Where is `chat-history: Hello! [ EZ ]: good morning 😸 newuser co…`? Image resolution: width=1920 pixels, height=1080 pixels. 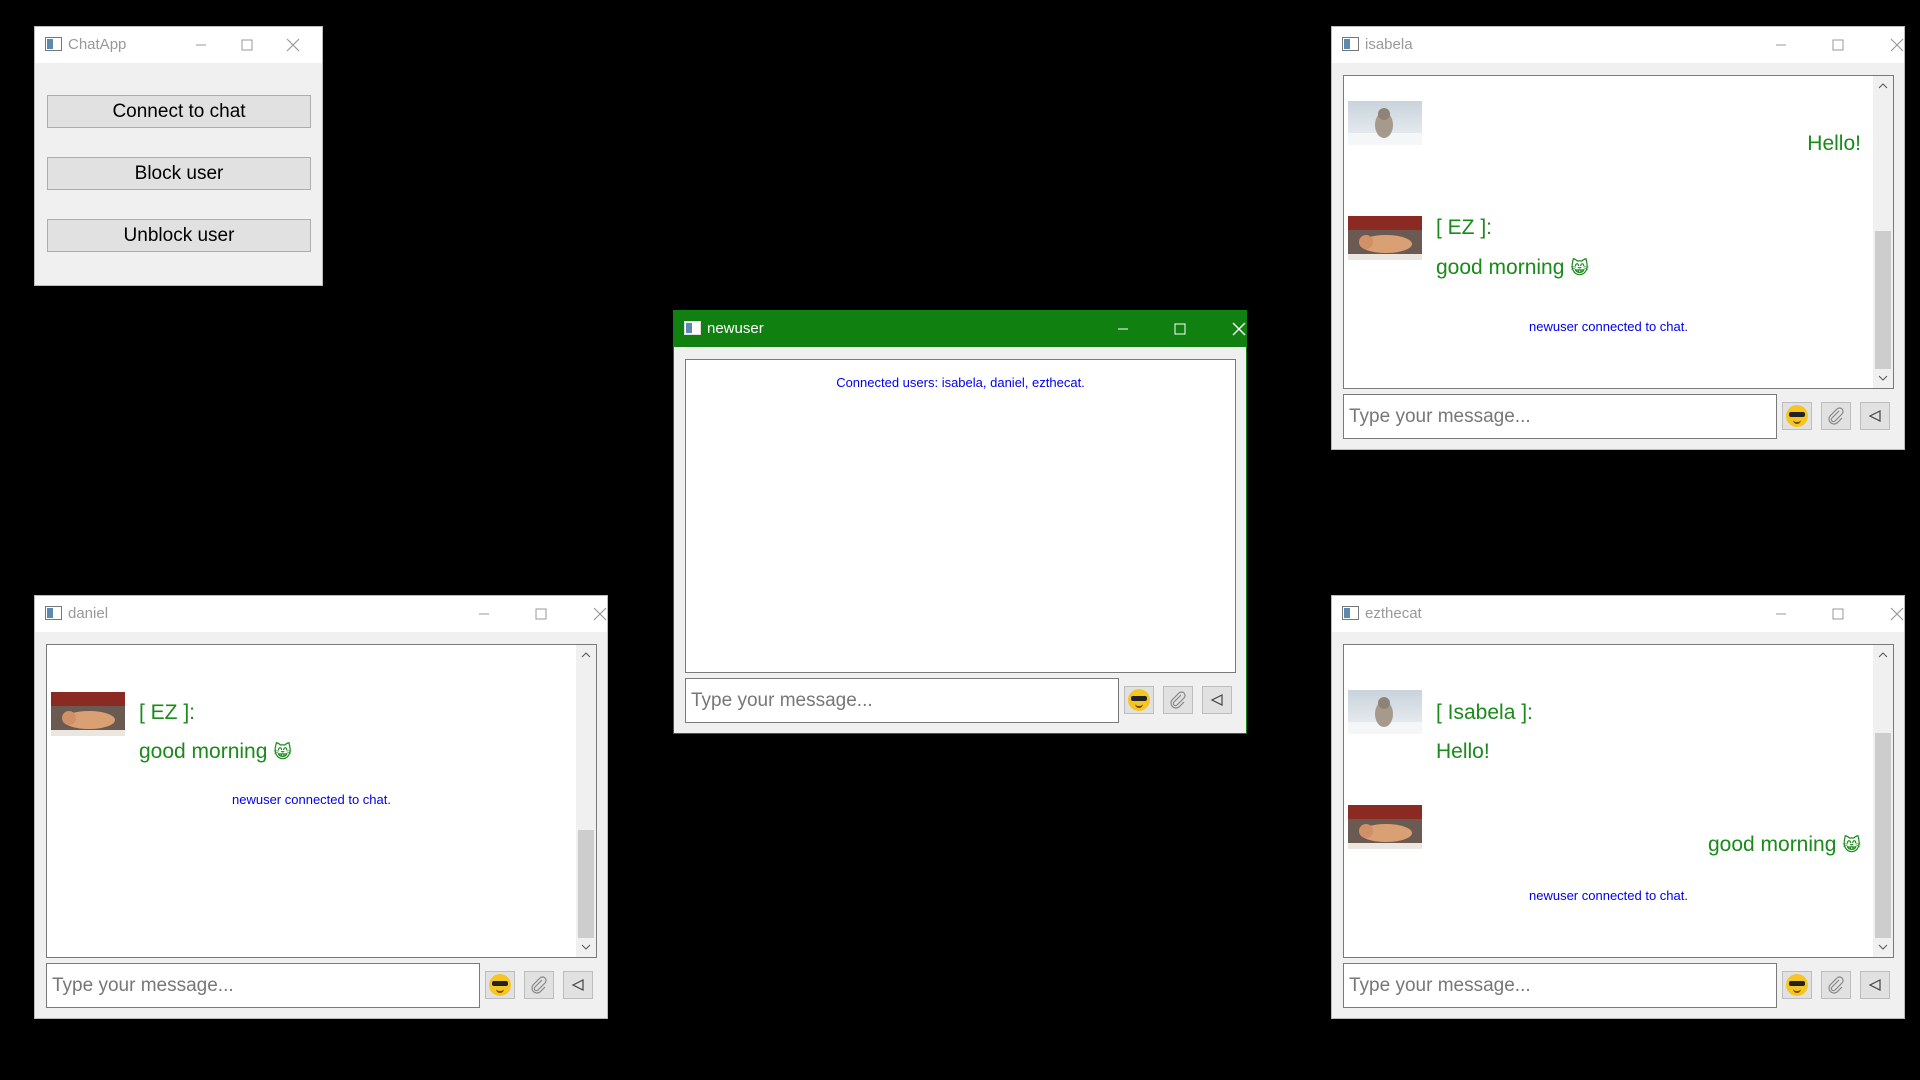
chat-history: Hello! [ EZ ]: good morning 😸 newuser co… is located at coordinates (1618, 232).